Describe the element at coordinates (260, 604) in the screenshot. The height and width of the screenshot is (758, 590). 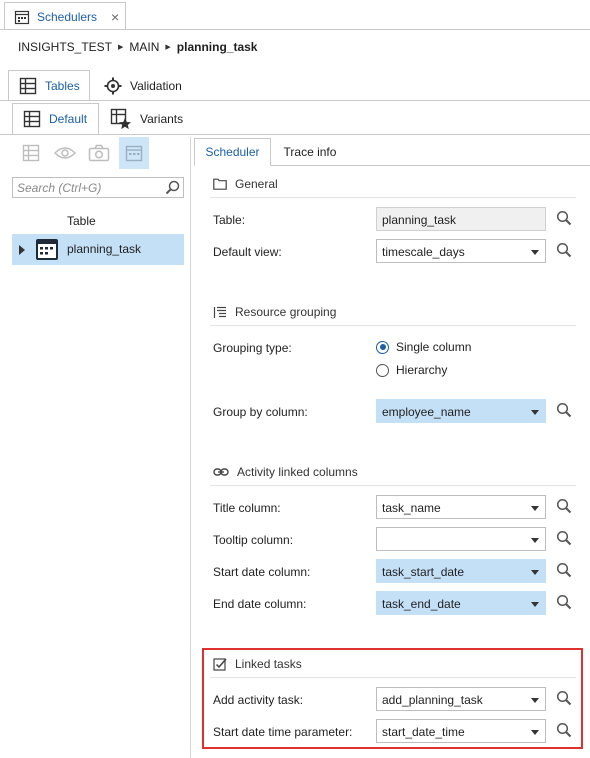
I see `end-date-column-label: End date column:` at that location.